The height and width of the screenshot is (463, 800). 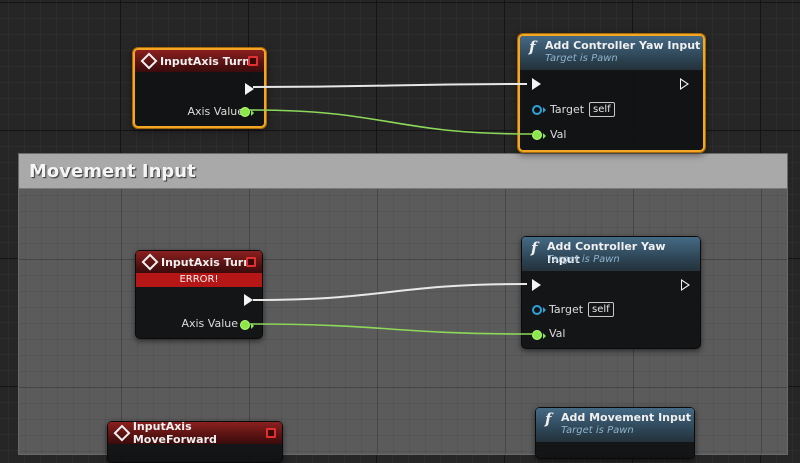 What do you see at coordinates (199, 88) in the screenshot?
I see `input-axis-turn-node-top: InputAxis Turn Axis Value` at bounding box center [199, 88].